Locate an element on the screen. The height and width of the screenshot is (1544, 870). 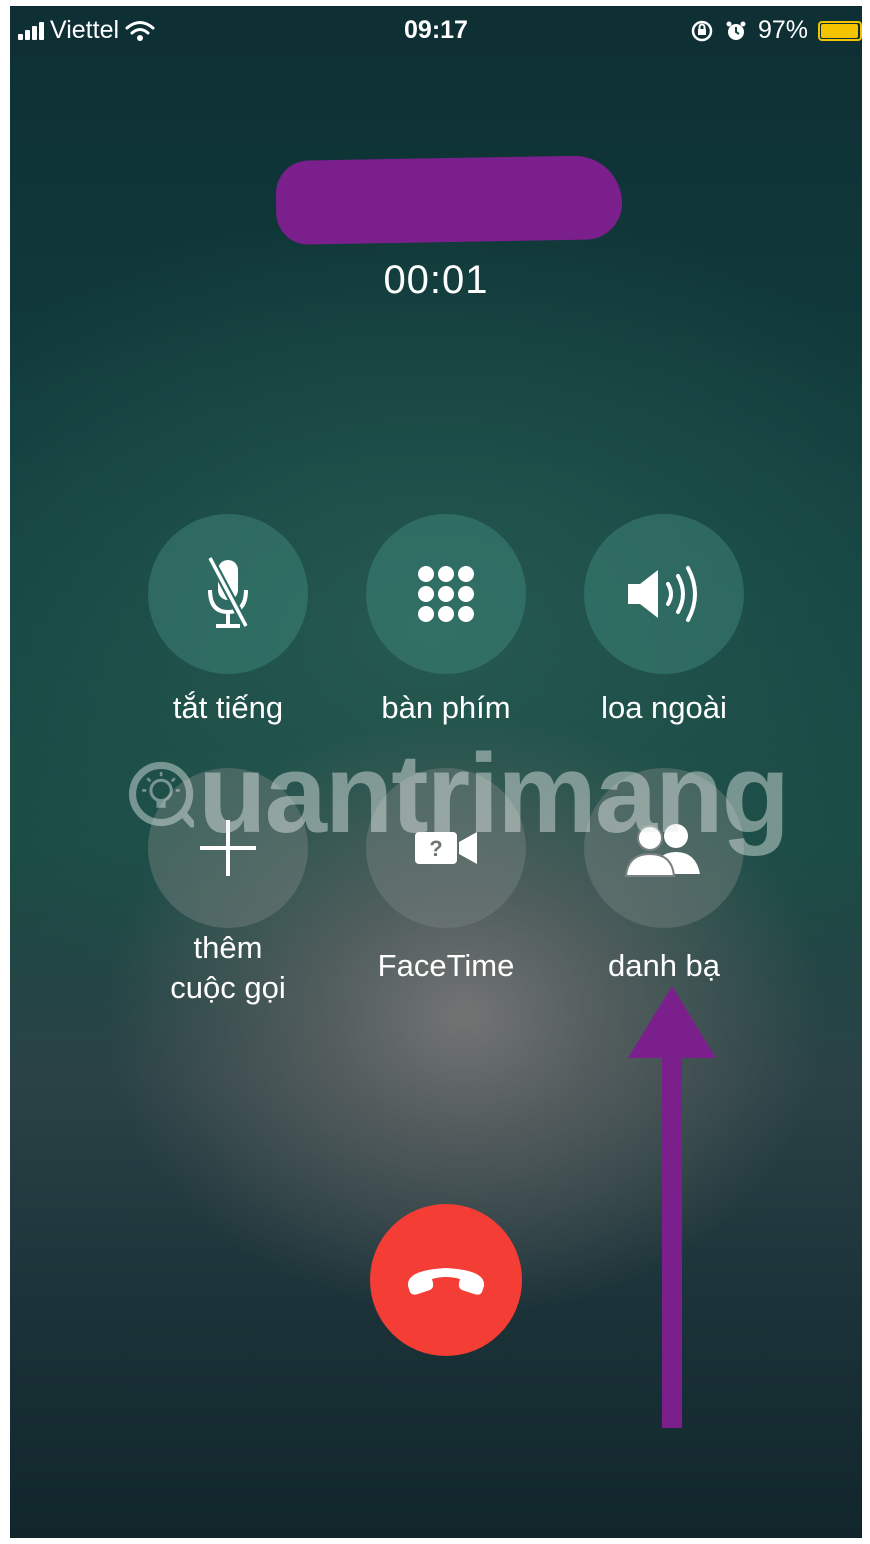
watermark: uantrimang is located at coordinates (459, 794).